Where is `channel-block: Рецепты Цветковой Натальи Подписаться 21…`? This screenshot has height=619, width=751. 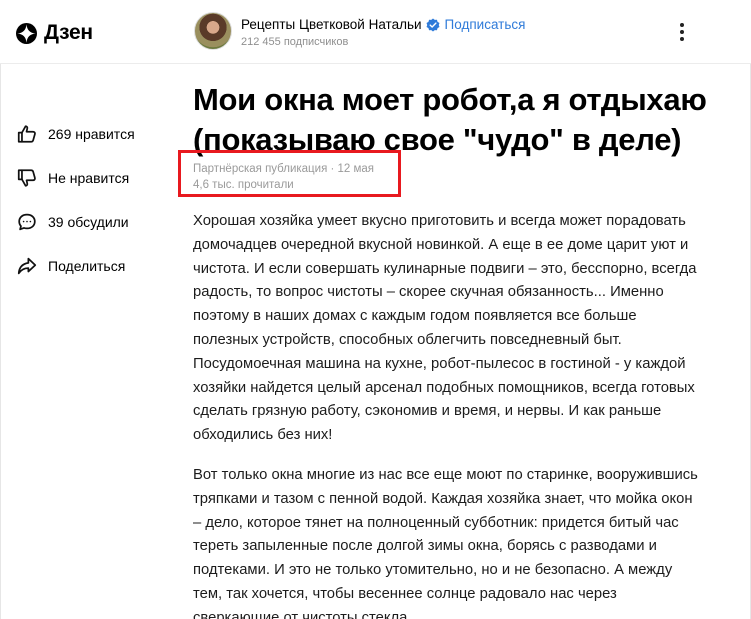 channel-block: Рецепты Цветковой Натальи Подписаться 21… is located at coordinates (359, 31).